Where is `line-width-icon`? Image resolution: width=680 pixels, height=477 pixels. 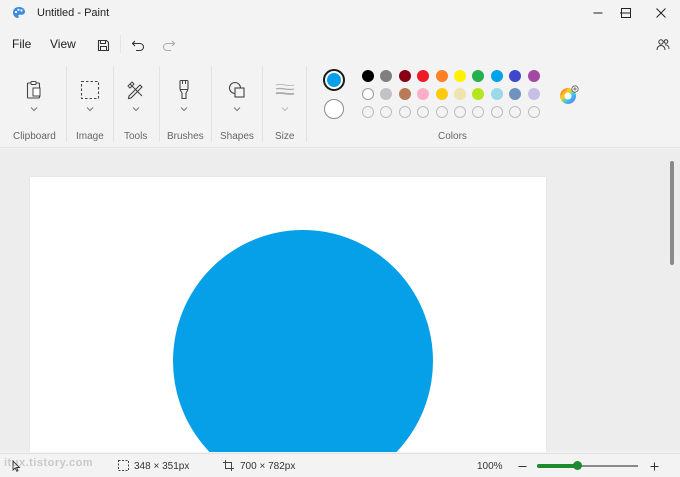 line-width-icon is located at coordinates (285, 89).